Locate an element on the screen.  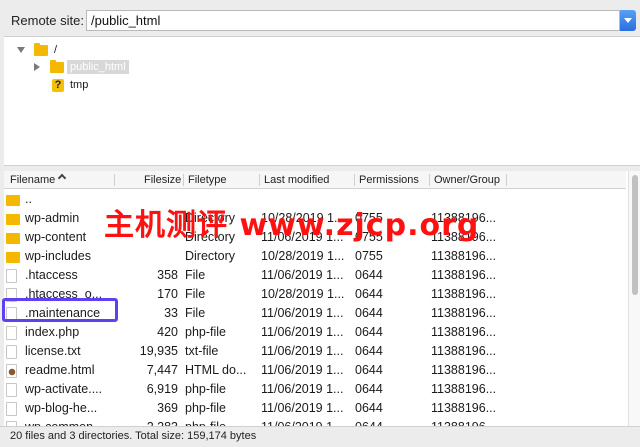
file-size: 6,919 is located at coordinates (162, 389).